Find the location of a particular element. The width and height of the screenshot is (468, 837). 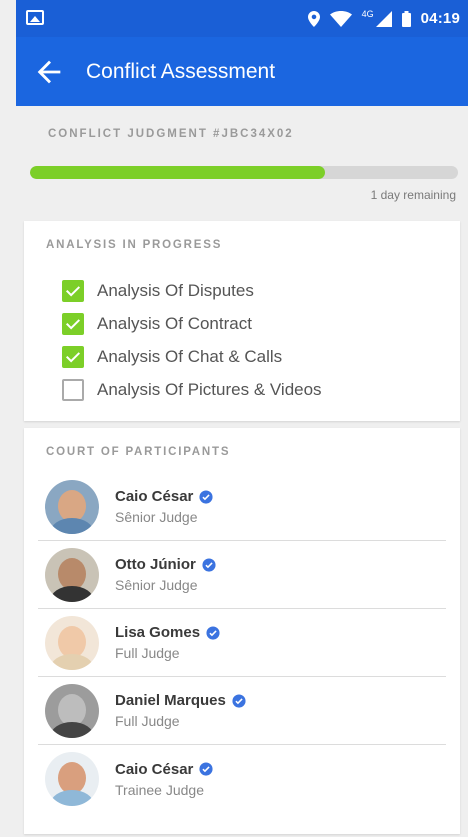

network-type: 4G is located at coordinates (367, 13).